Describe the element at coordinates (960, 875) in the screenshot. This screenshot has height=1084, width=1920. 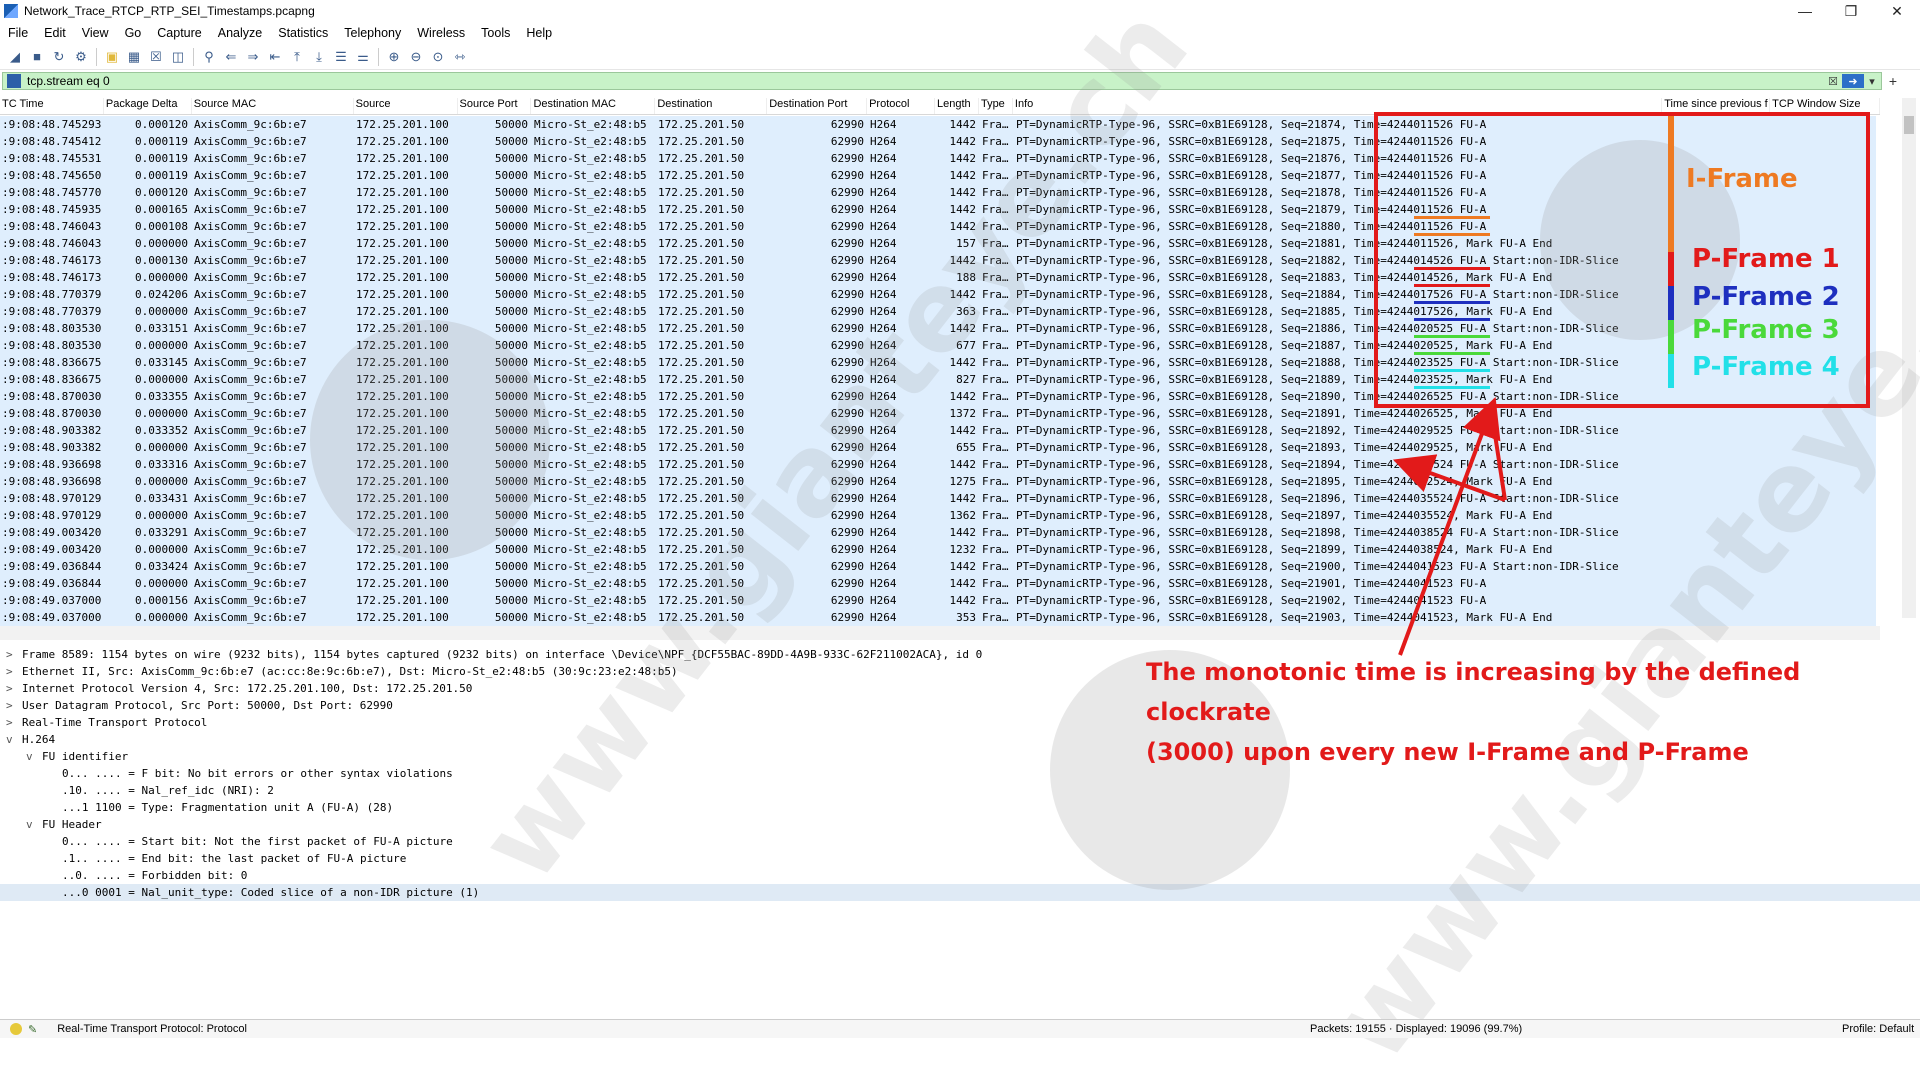
I see `detail-tree-item: ..0. .... = Forbidden bit: 0` at that location.